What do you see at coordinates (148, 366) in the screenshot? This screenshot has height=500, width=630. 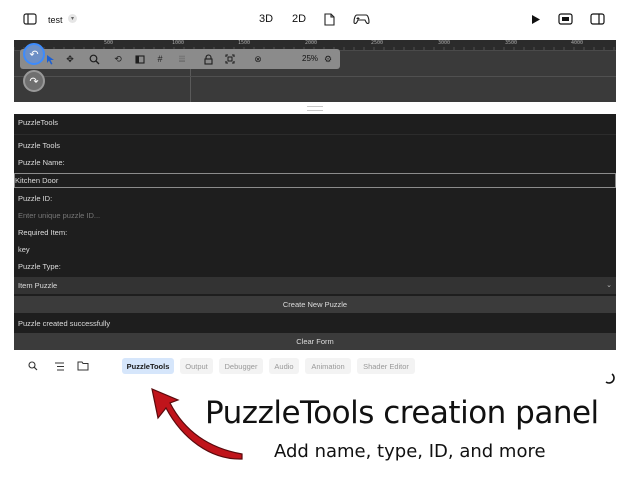 I see `tab-puzzletools: PuzzleTools` at bounding box center [148, 366].